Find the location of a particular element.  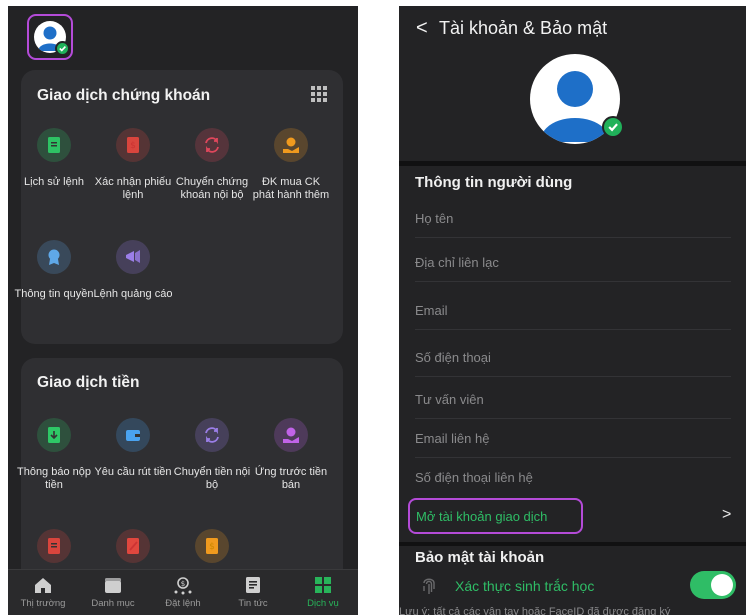

receipt-icon: $ is located at coordinates (133, 145).